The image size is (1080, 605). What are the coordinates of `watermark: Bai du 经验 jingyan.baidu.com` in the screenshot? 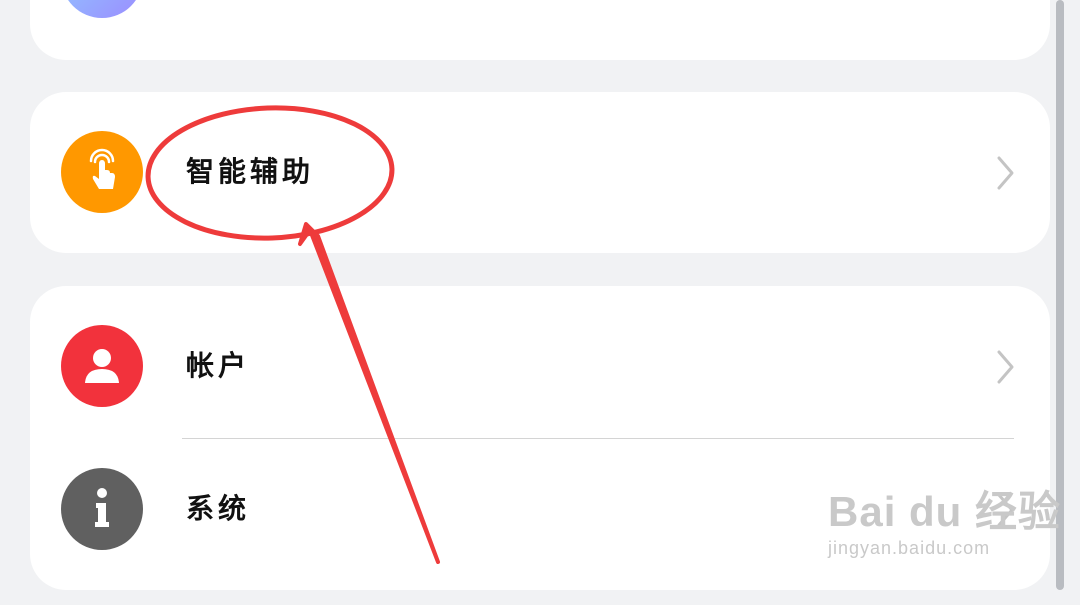 It's located at (944, 524).